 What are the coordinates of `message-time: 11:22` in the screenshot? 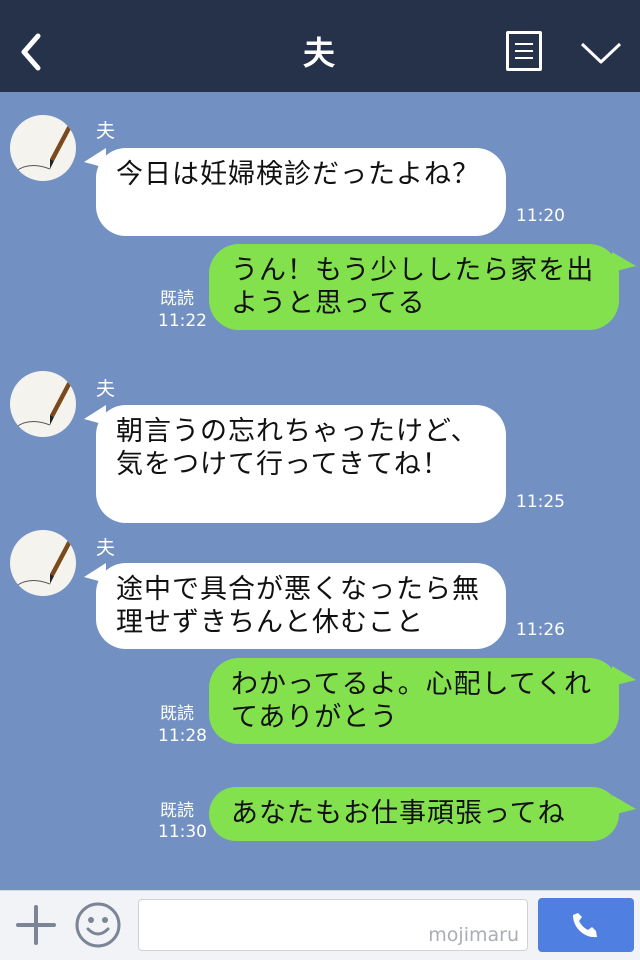 It's located at (182, 321).